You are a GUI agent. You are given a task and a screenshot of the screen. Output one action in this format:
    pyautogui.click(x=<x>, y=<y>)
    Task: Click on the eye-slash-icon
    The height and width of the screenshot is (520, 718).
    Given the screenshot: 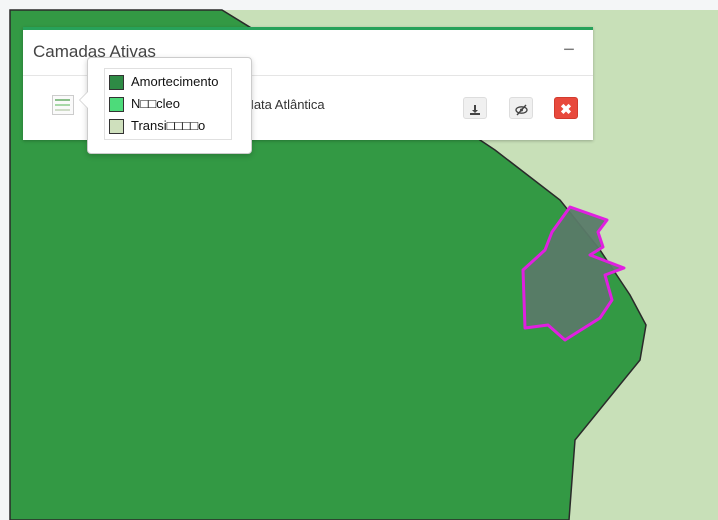 What is the action you would take?
    pyautogui.click(x=521, y=110)
    